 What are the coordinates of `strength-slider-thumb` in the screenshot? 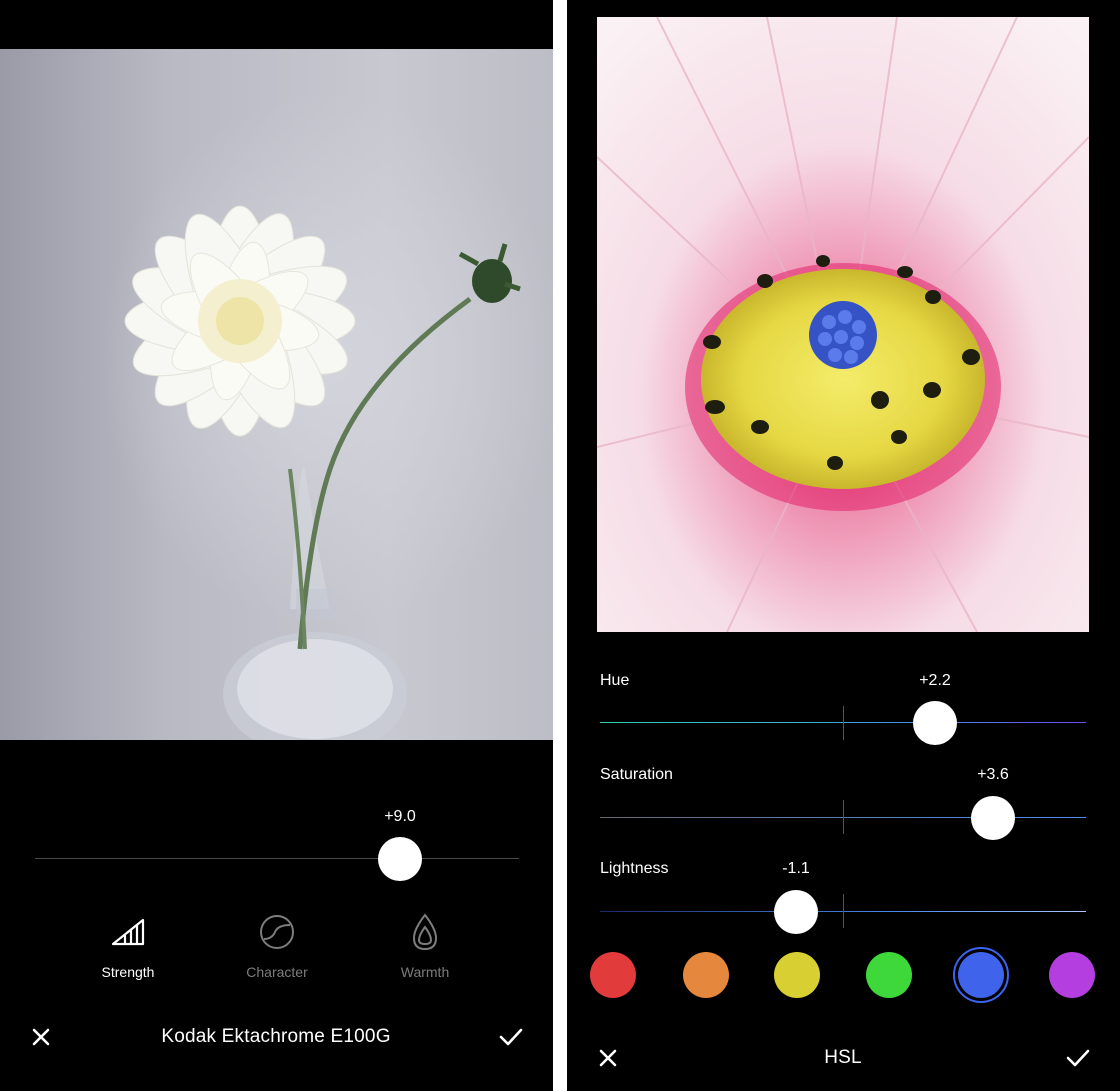 It's located at (400, 859).